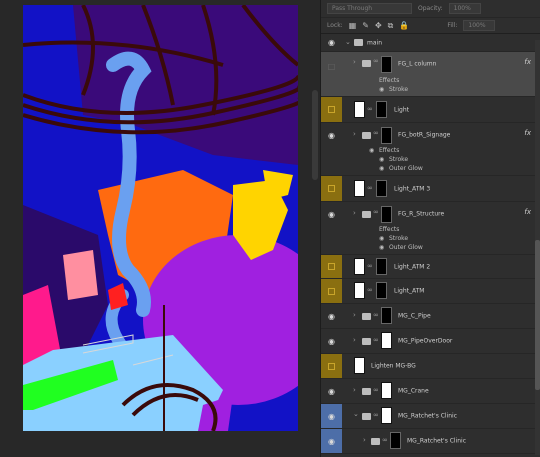 The image size is (540, 457). I want to click on layer-row: ◉ › ∞ MG_Ratchet's Clinic, so click(430, 441).